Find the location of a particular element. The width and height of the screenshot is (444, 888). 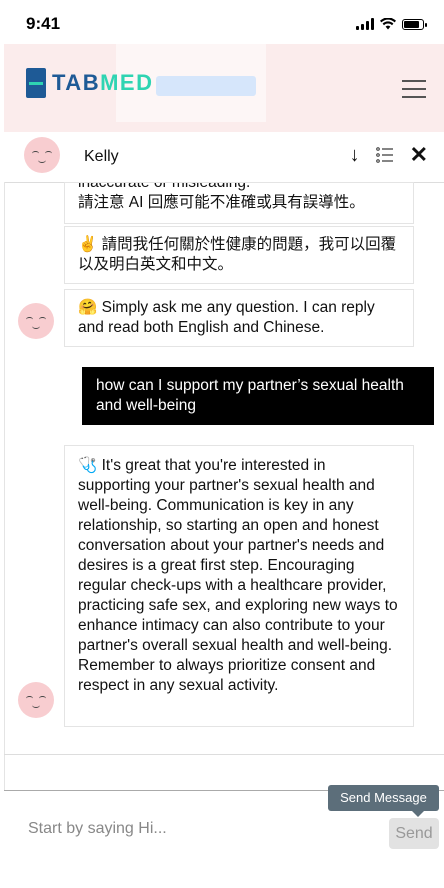

hugging-face-icon: 🤗 is located at coordinates (88, 307).